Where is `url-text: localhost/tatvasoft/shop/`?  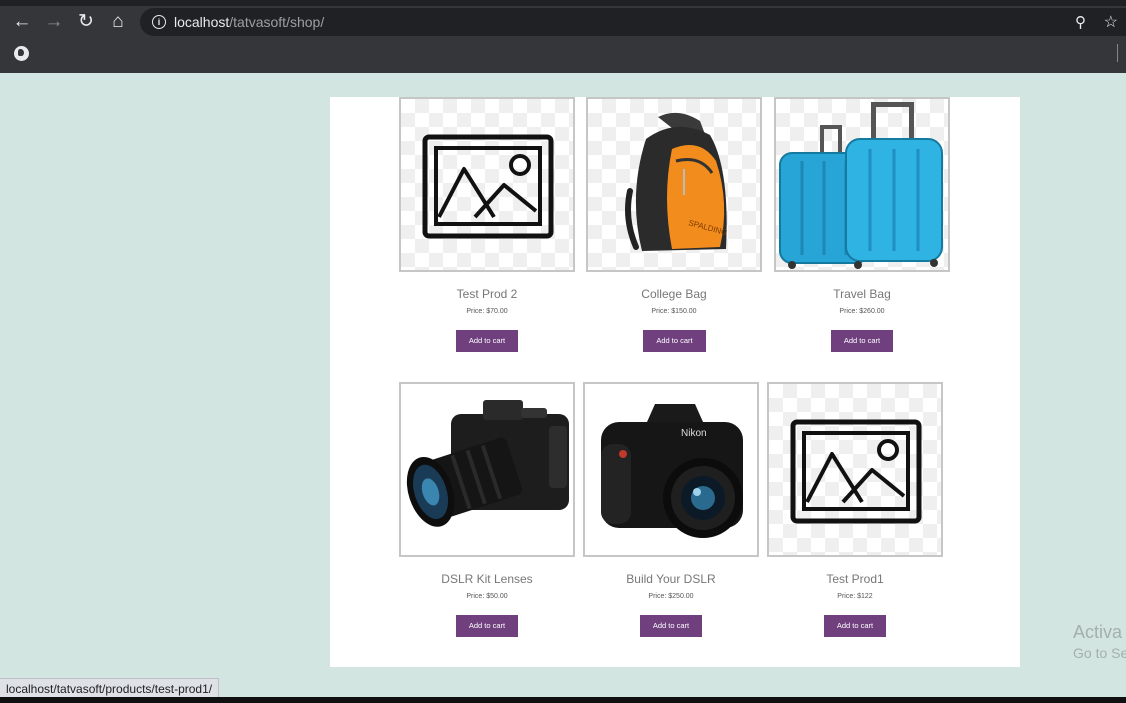 url-text: localhost/tatvasoft/shop/ is located at coordinates (249, 22).